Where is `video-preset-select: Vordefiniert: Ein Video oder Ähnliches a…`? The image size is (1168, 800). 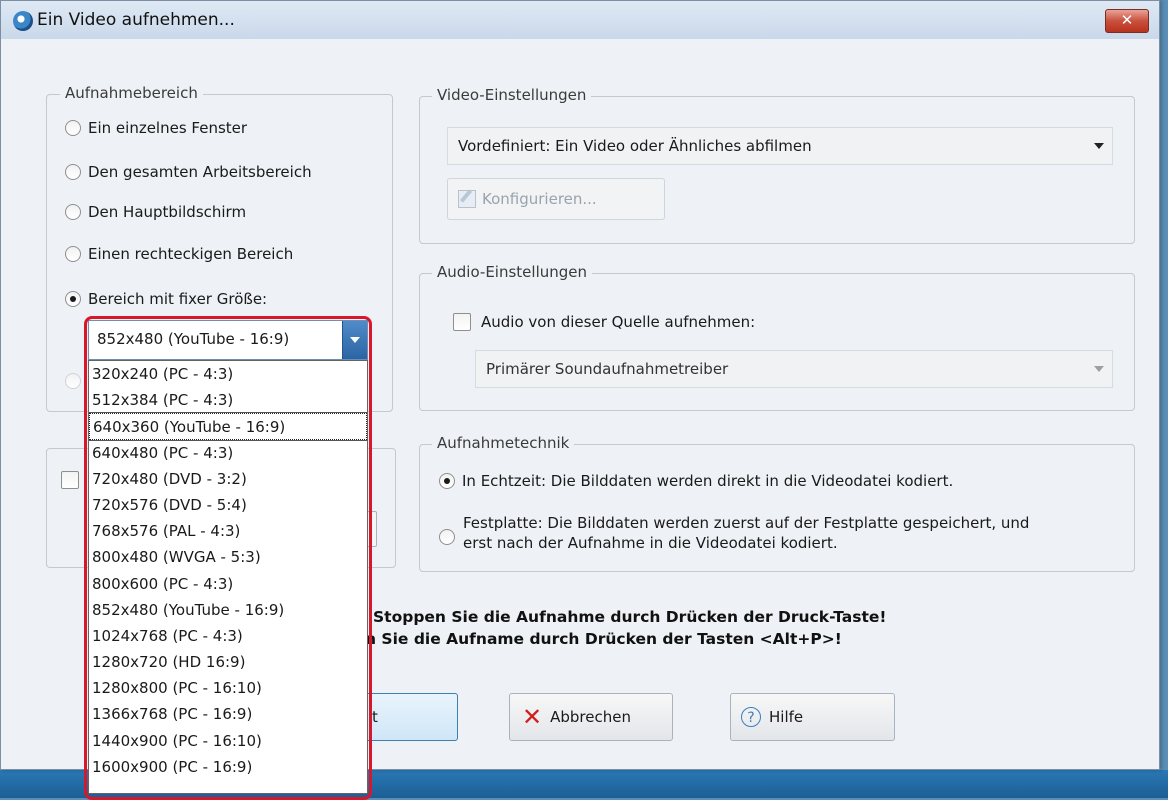
video-preset-select: Vordefiniert: Ein Video oder Ähnliches a… is located at coordinates (780, 146).